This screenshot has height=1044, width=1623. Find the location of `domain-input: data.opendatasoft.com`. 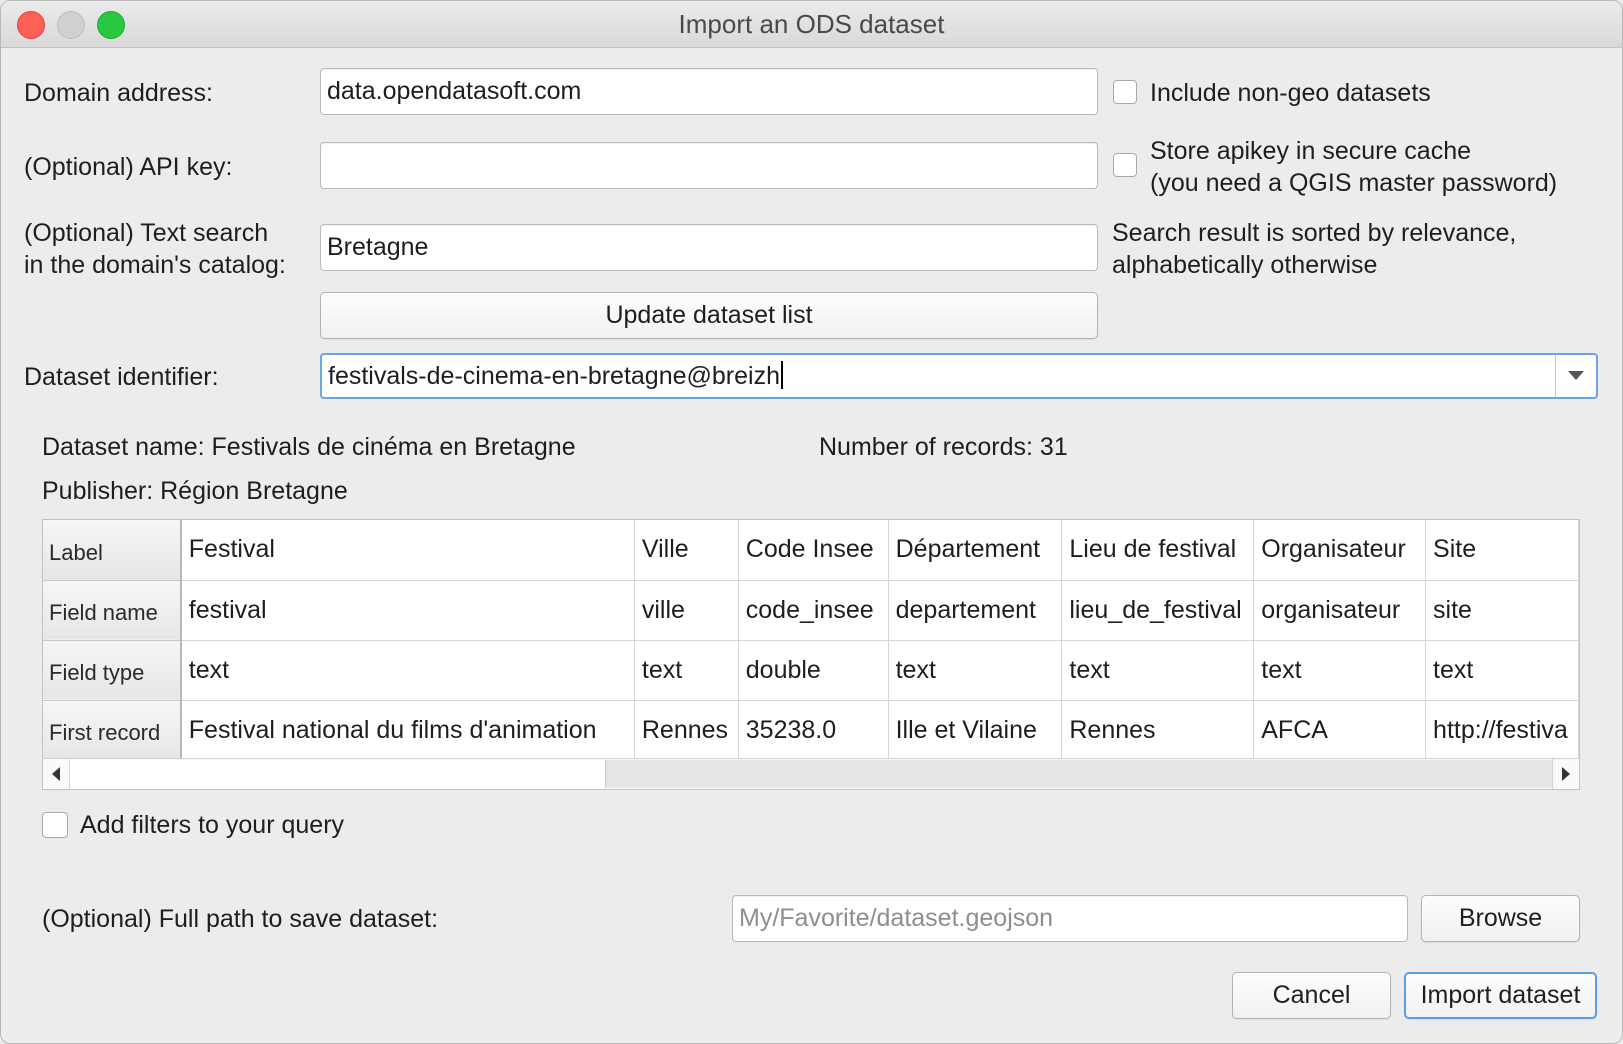

domain-input: data.opendatasoft.com is located at coordinates (709, 91).